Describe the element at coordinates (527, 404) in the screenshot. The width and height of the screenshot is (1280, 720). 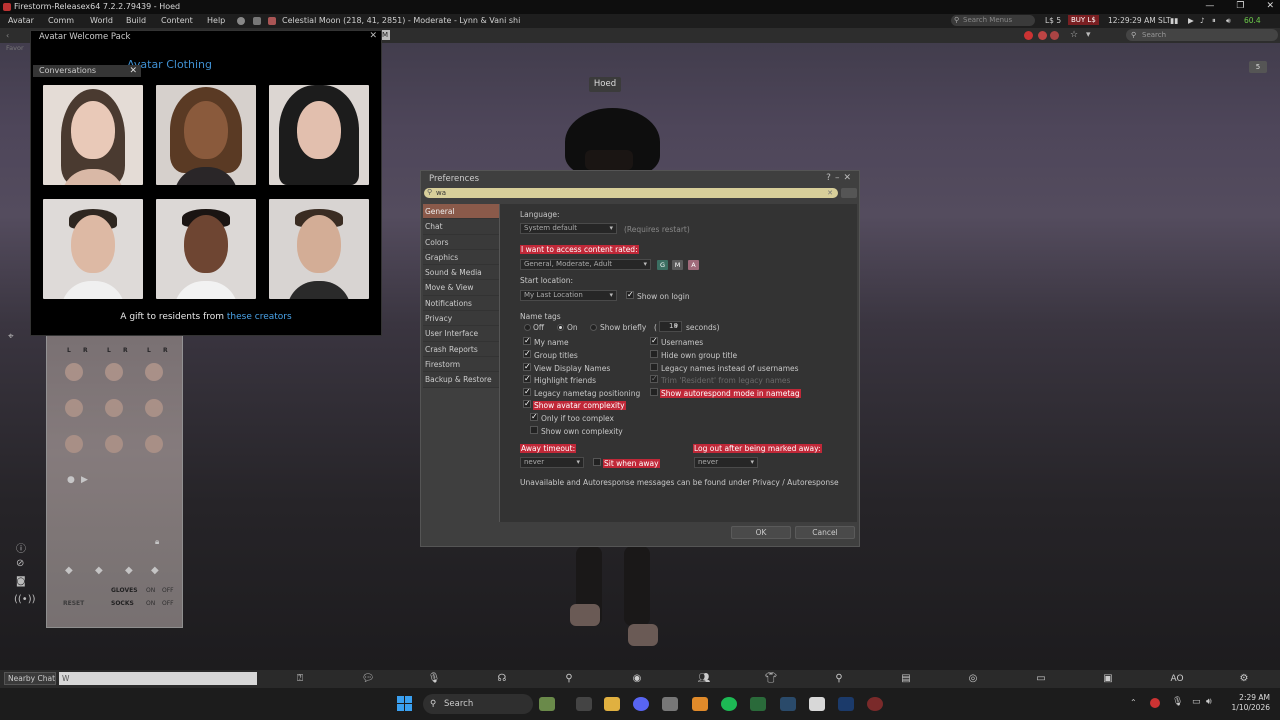
I see `show-avatar-complexity-checkbox: ✓` at that location.